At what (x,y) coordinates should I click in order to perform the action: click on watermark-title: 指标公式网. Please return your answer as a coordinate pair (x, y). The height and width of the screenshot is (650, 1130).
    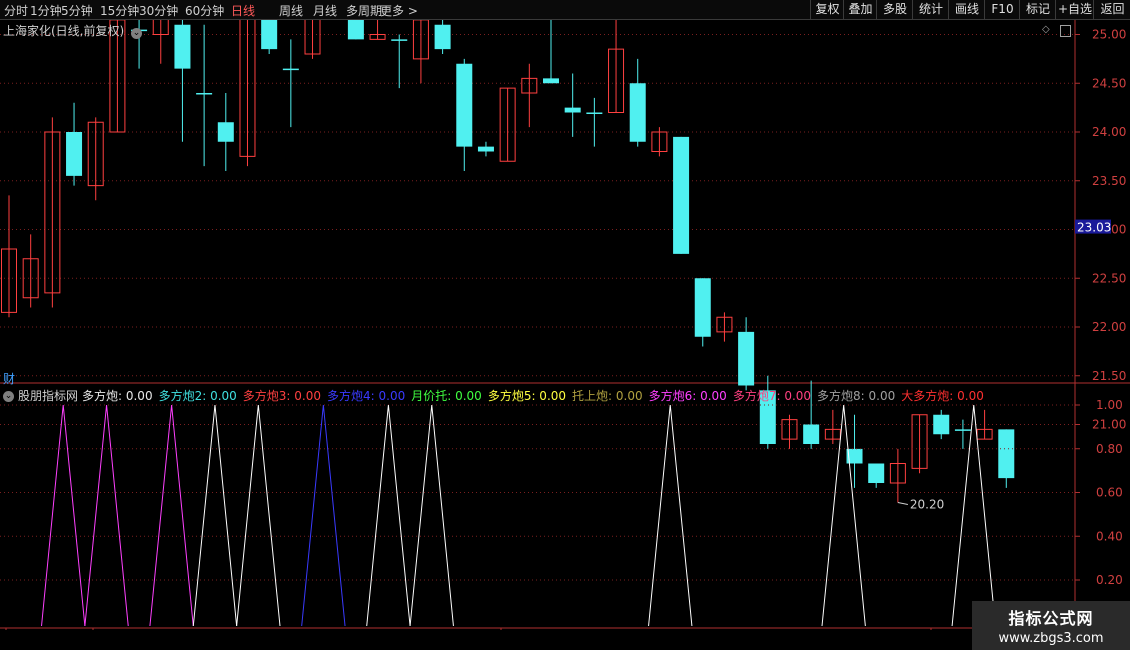
    Looking at the image, I should click on (1051, 618).